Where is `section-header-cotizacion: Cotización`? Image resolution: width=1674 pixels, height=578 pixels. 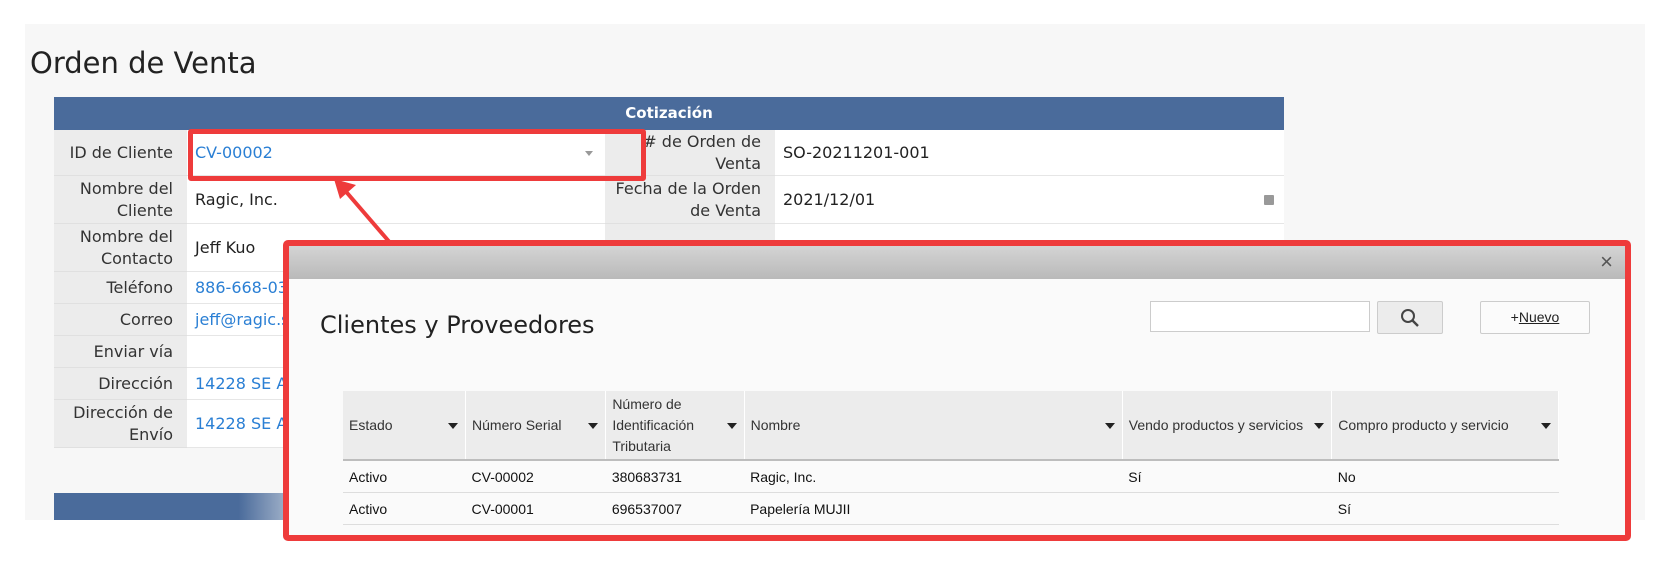 section-header-cotizacion: Cotización is located at coordinates (669, 113).